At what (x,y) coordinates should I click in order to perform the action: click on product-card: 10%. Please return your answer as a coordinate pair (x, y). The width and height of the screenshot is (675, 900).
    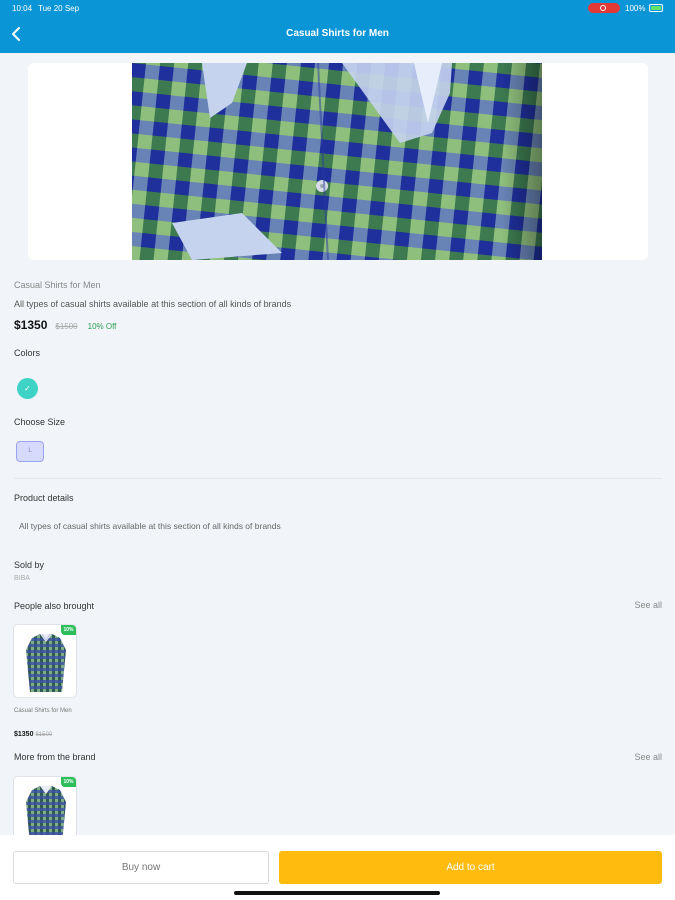
    Looking at the image, I should click on (45, 661).